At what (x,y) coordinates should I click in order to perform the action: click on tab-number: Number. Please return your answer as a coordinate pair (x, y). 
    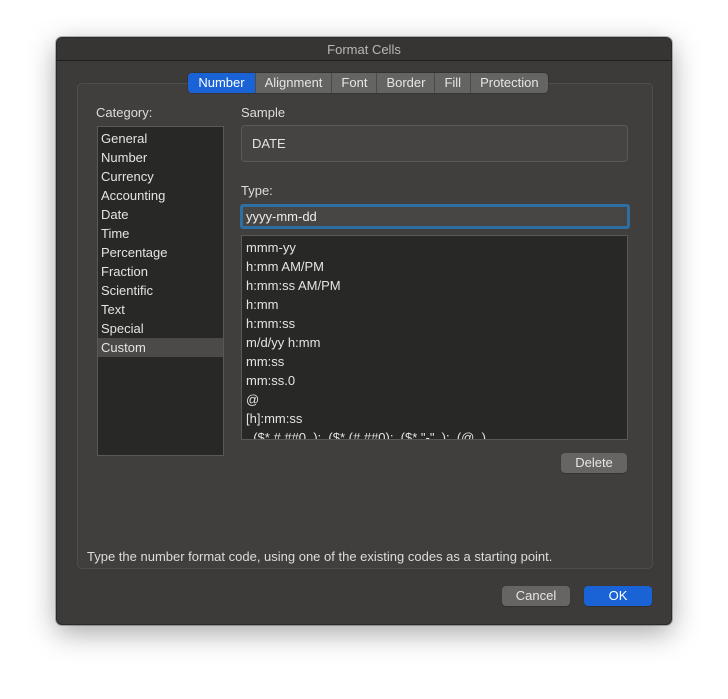
    Looking at the image, I should click on (221, 83).